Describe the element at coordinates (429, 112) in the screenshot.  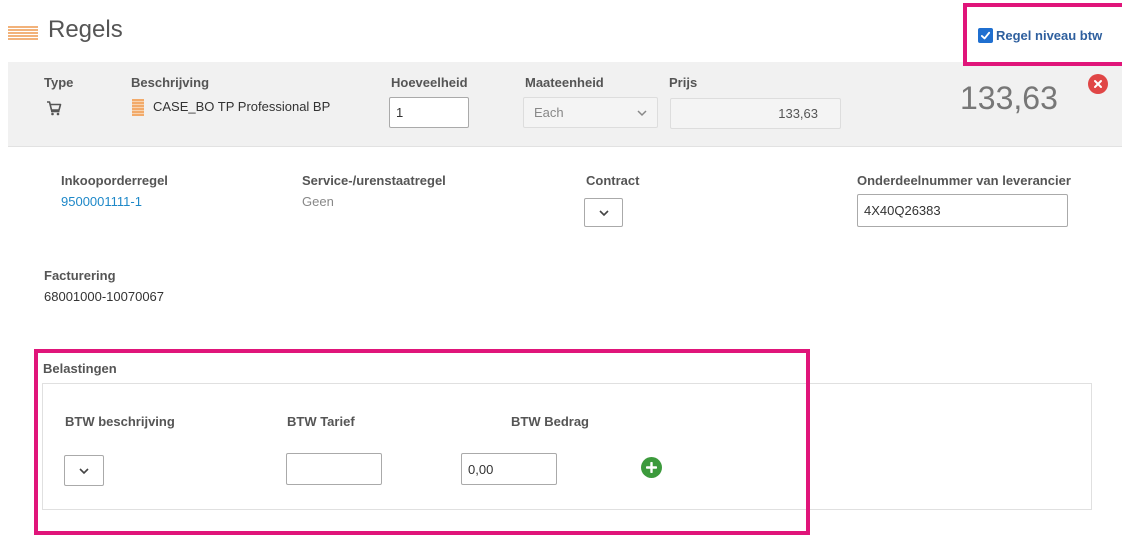
I see `quantity-input: 1` at that location.